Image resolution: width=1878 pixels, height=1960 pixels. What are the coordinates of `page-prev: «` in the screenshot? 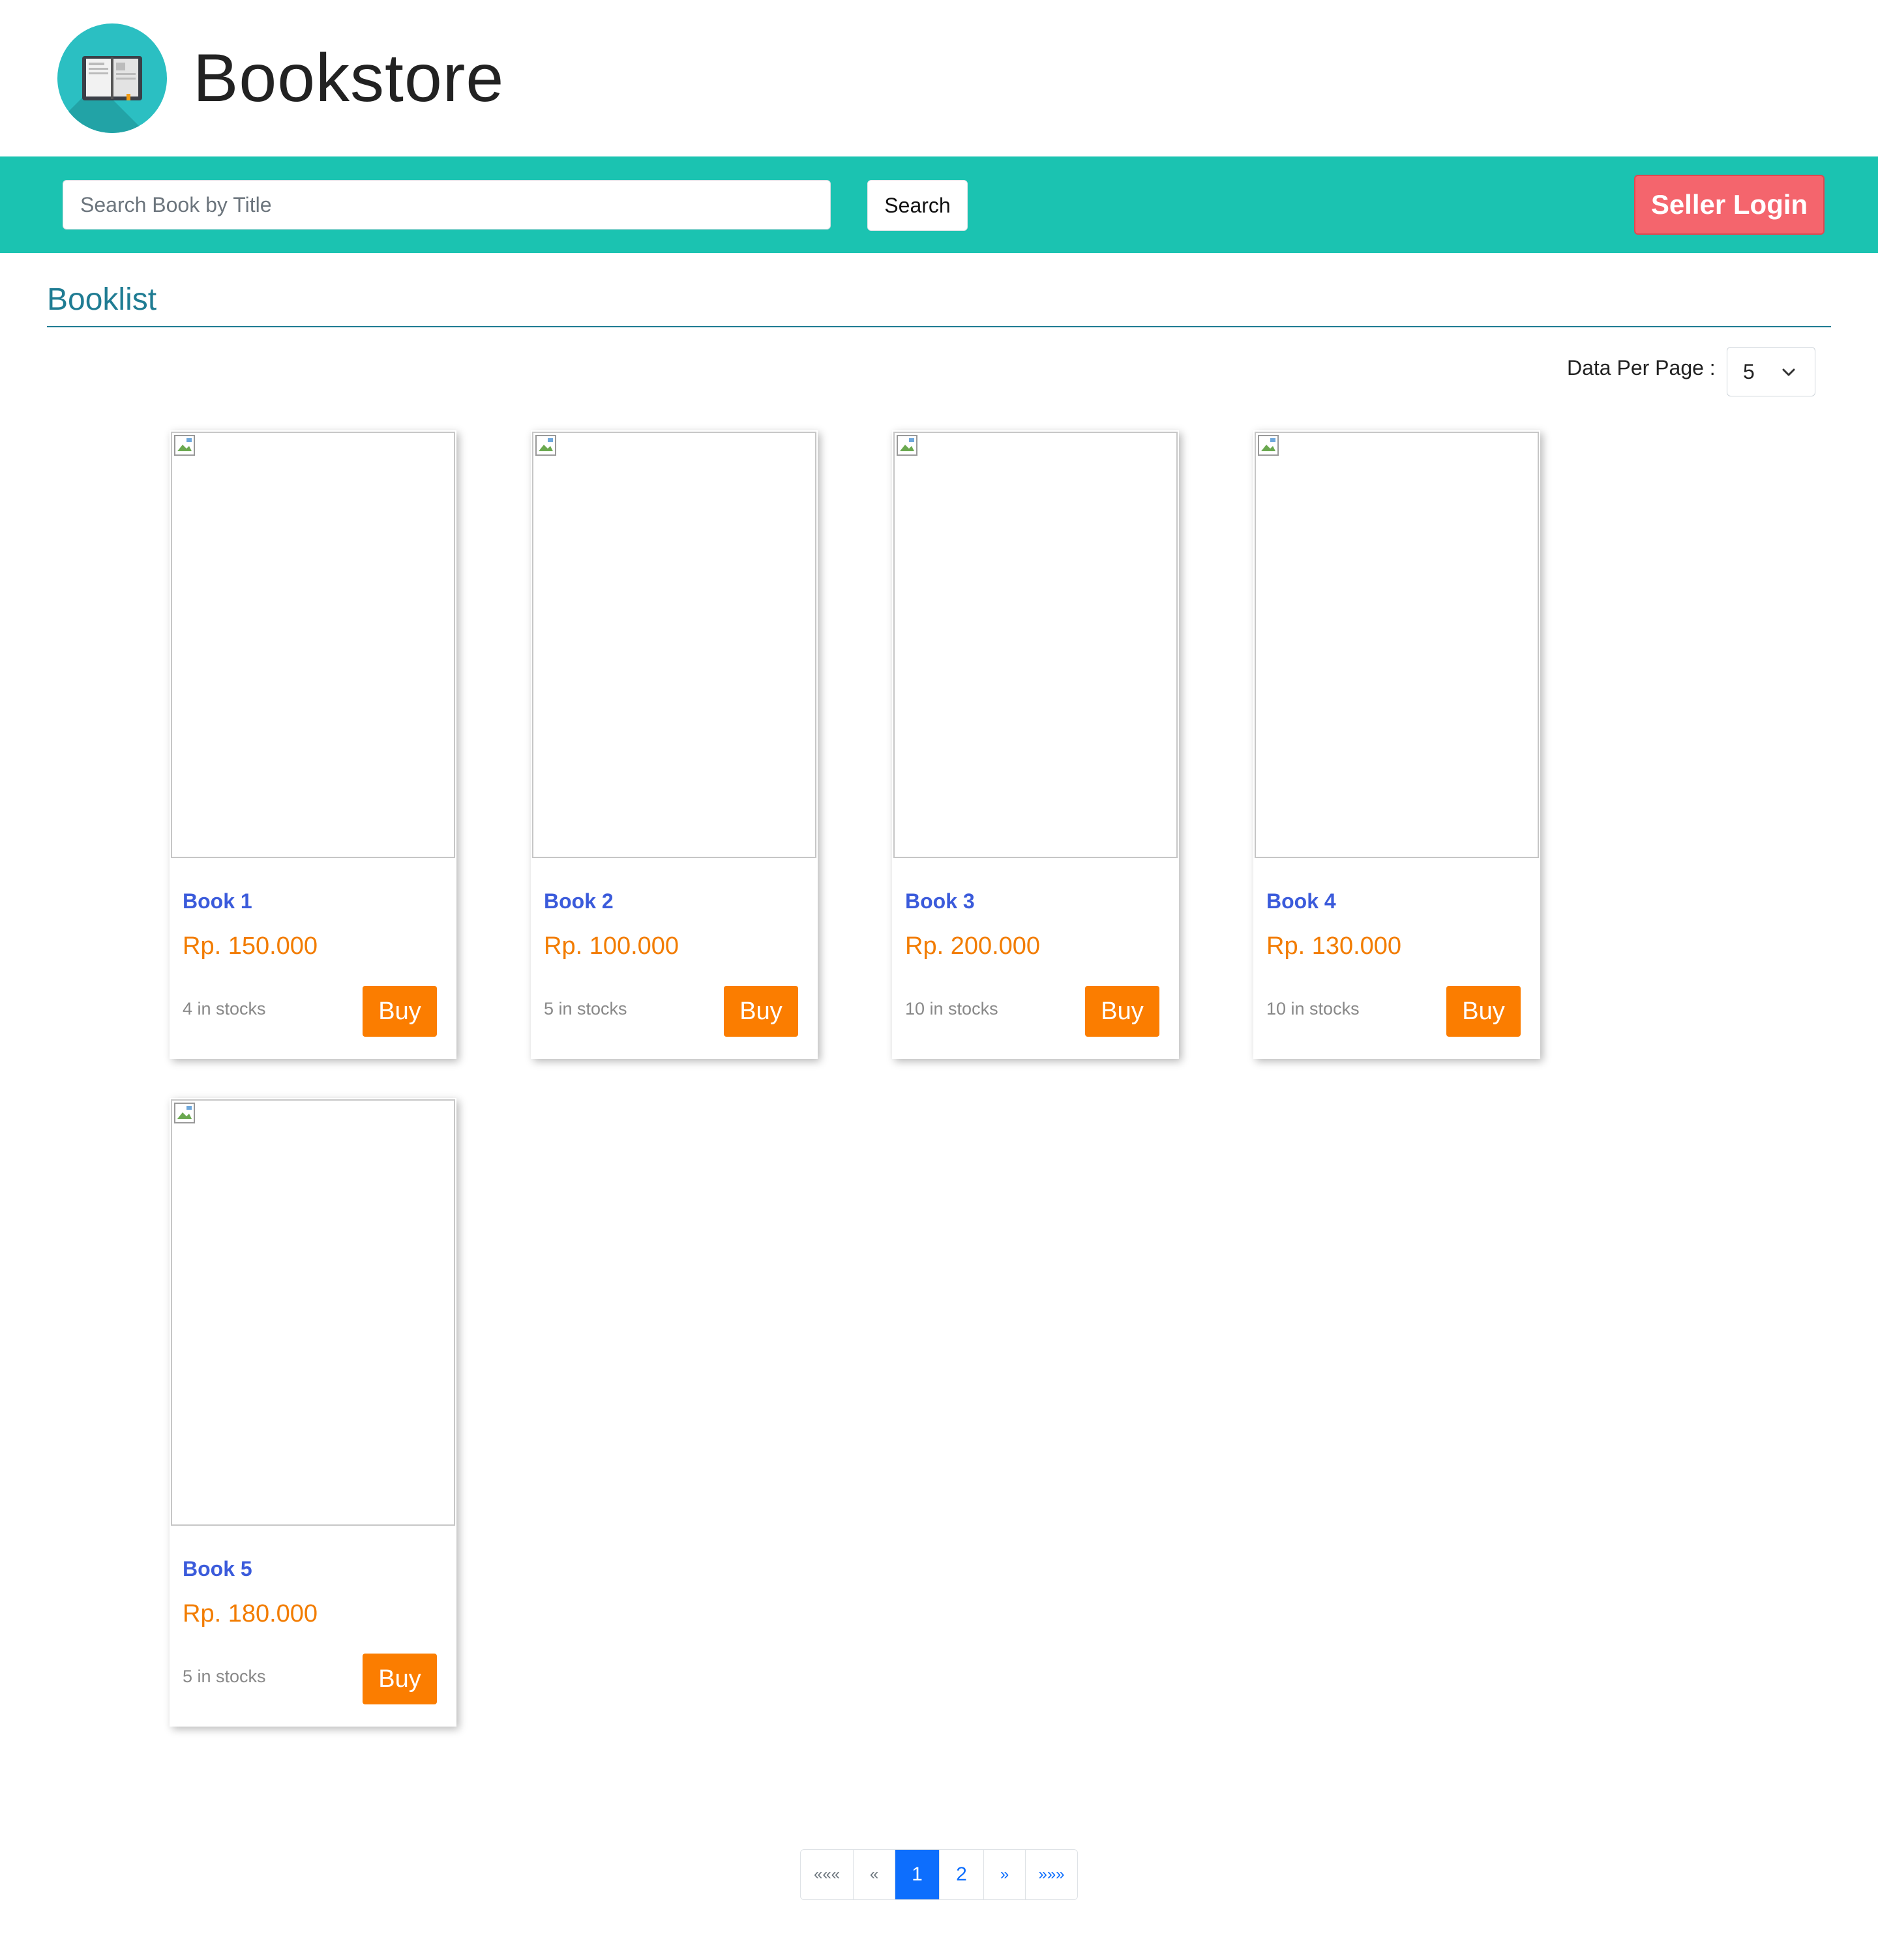 It's located at (874, 1875).